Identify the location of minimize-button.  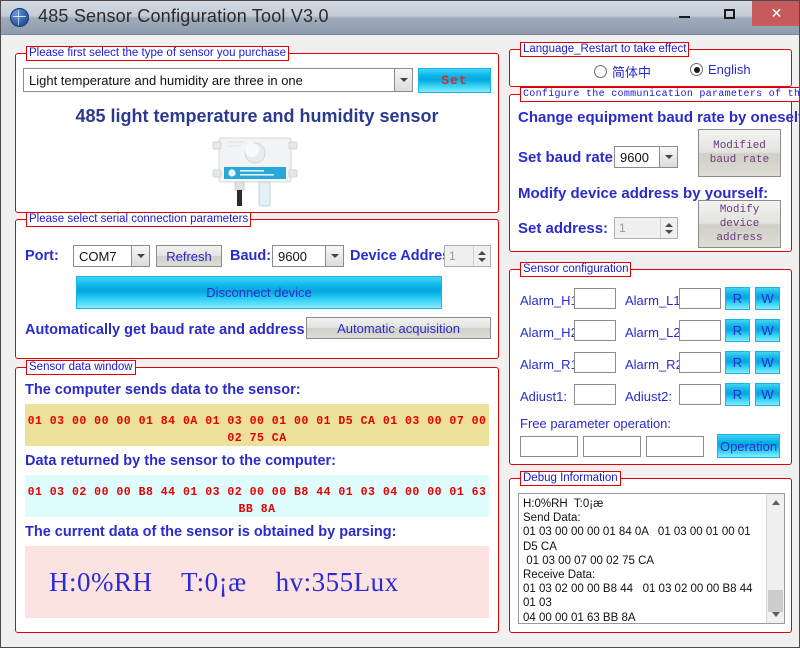
(684, 13).